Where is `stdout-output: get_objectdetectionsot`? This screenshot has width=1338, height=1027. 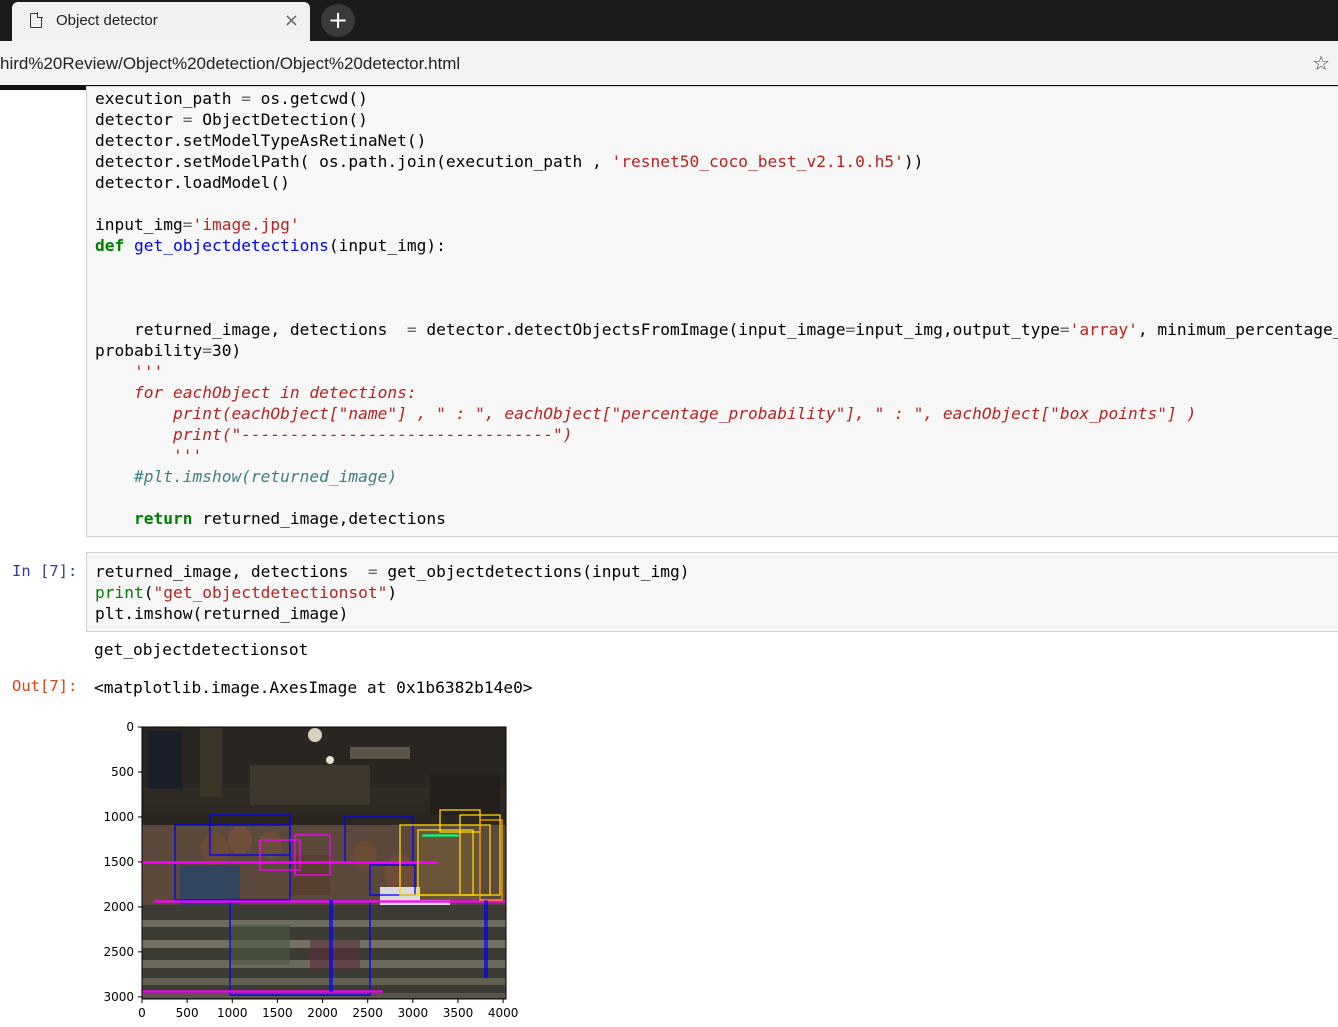 stdout-output: get_objectdetectionsot is located at coordinates (201, 649).